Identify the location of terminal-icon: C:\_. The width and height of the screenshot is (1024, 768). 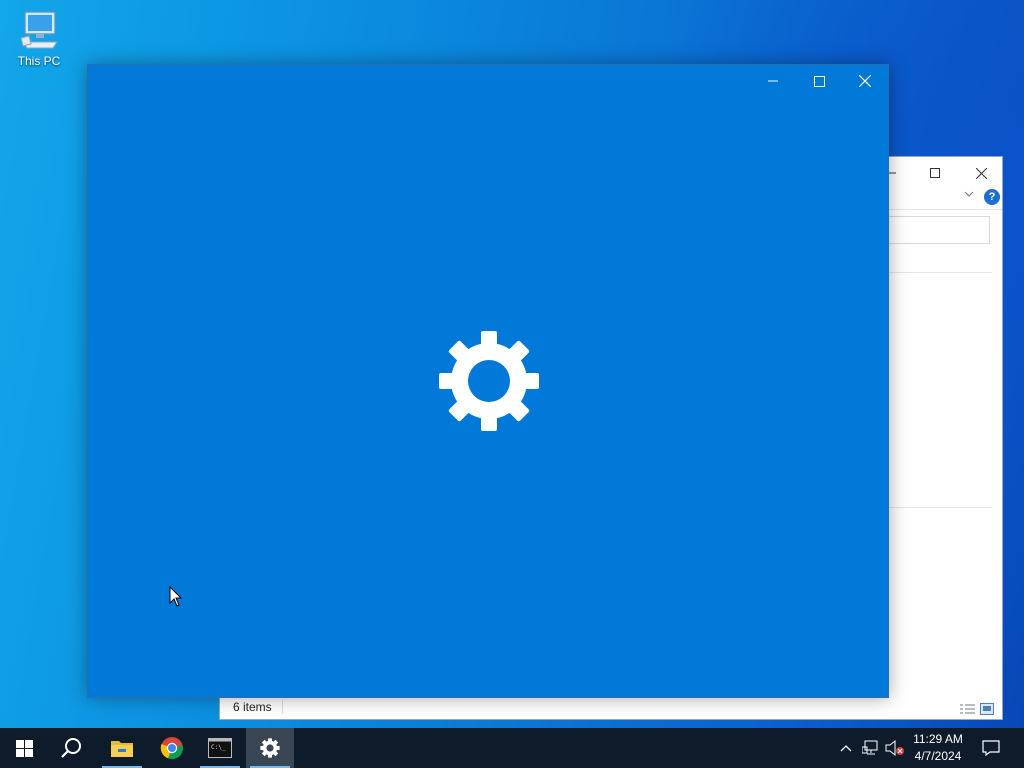
(220, 748).